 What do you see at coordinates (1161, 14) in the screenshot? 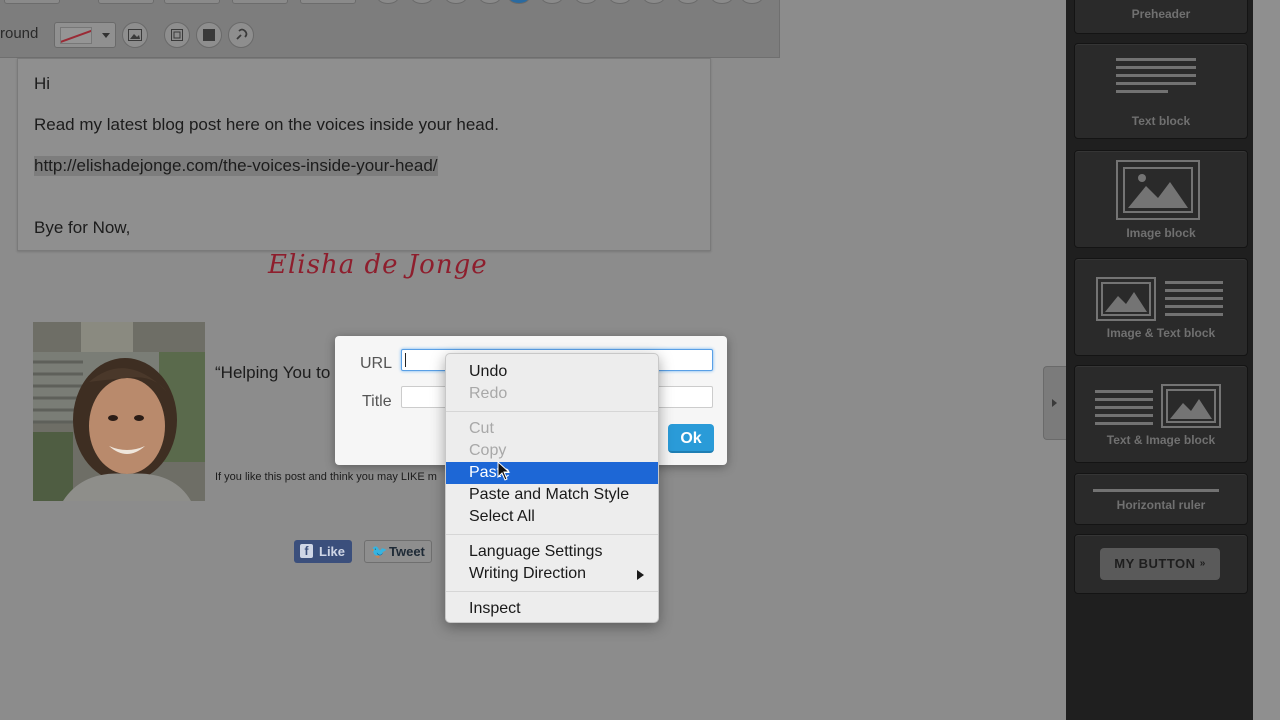
I see `block-label: Preheader` at bounding box center [1161, 14].